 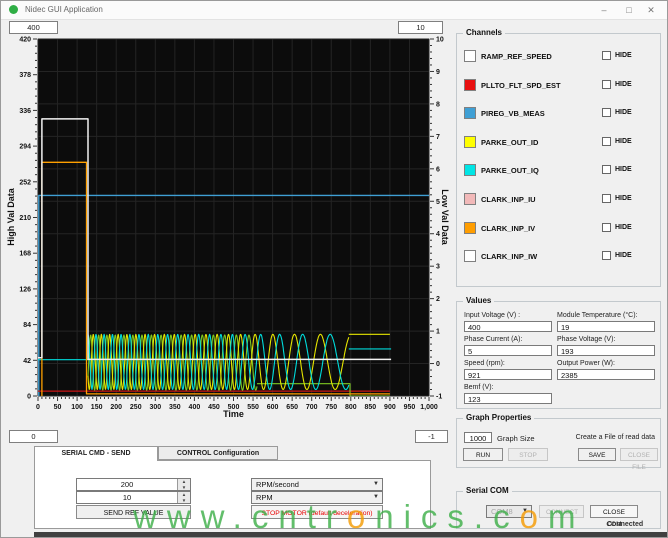 What do you see at coordinates (492, 315) in the screenshot?
I see `value-field-label: Input Voltage (V) :` at bounding box center [492, 315].